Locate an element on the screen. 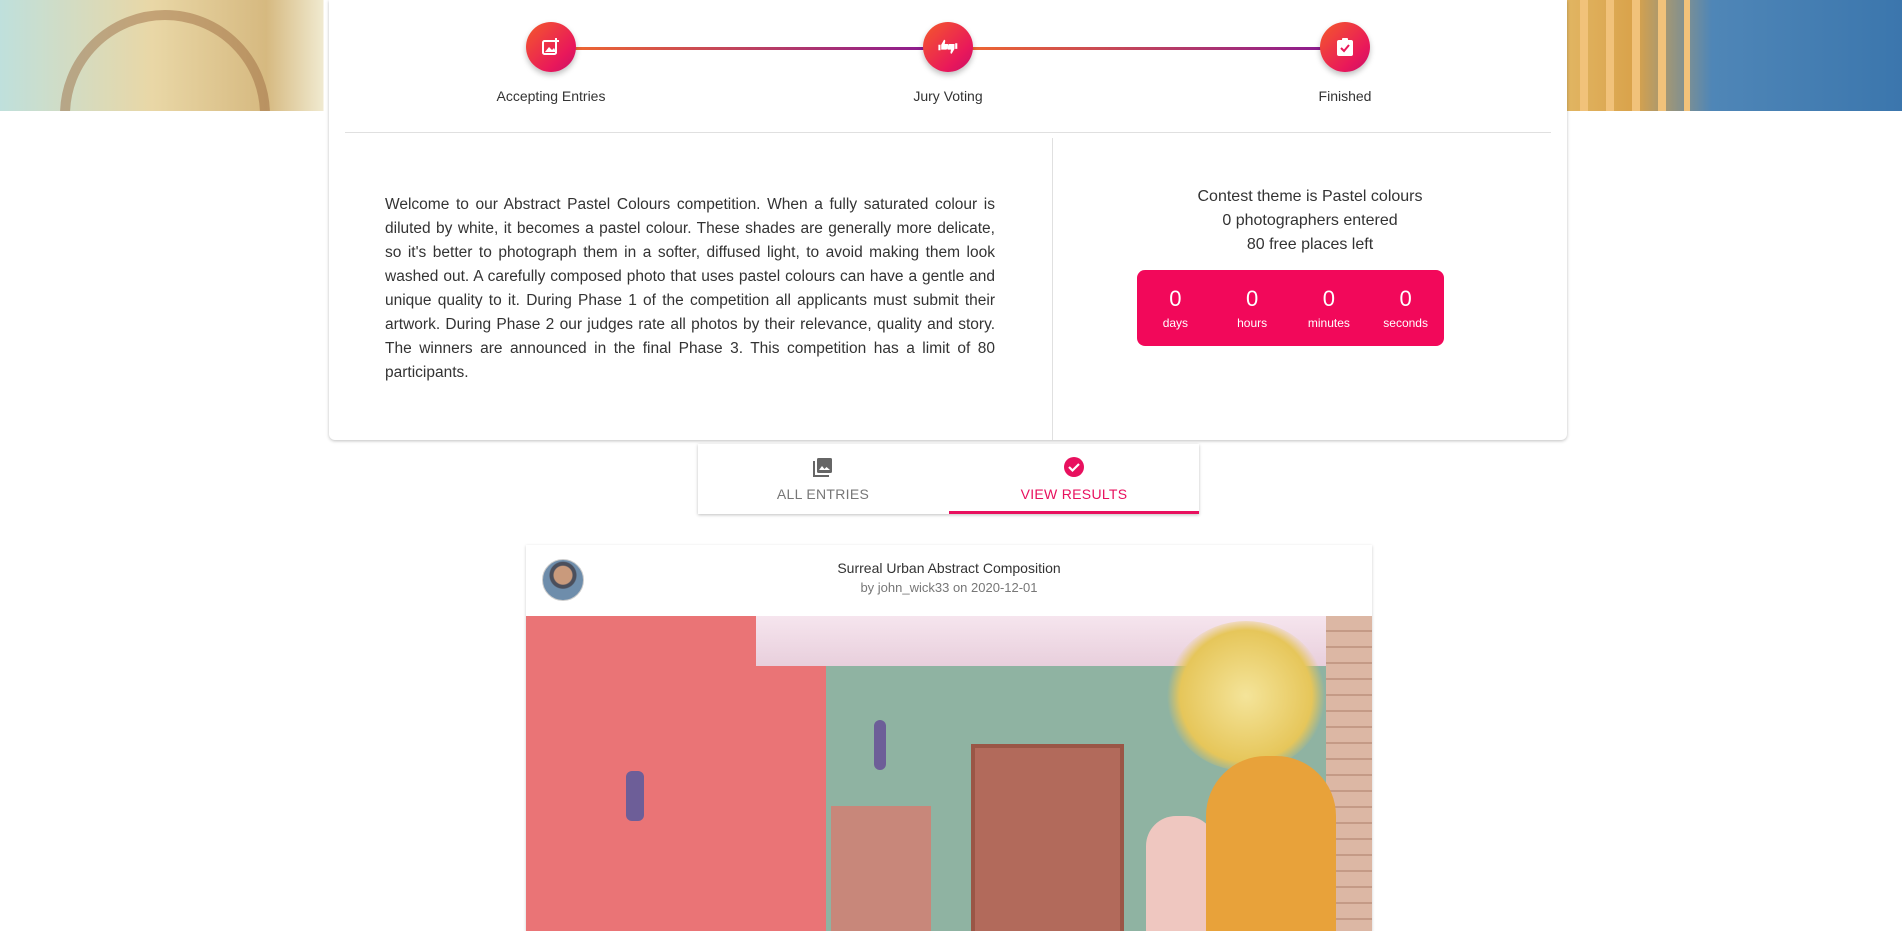 The image size is (1902, 931). assignment-check-icon is located at coordinates (1345, 47).